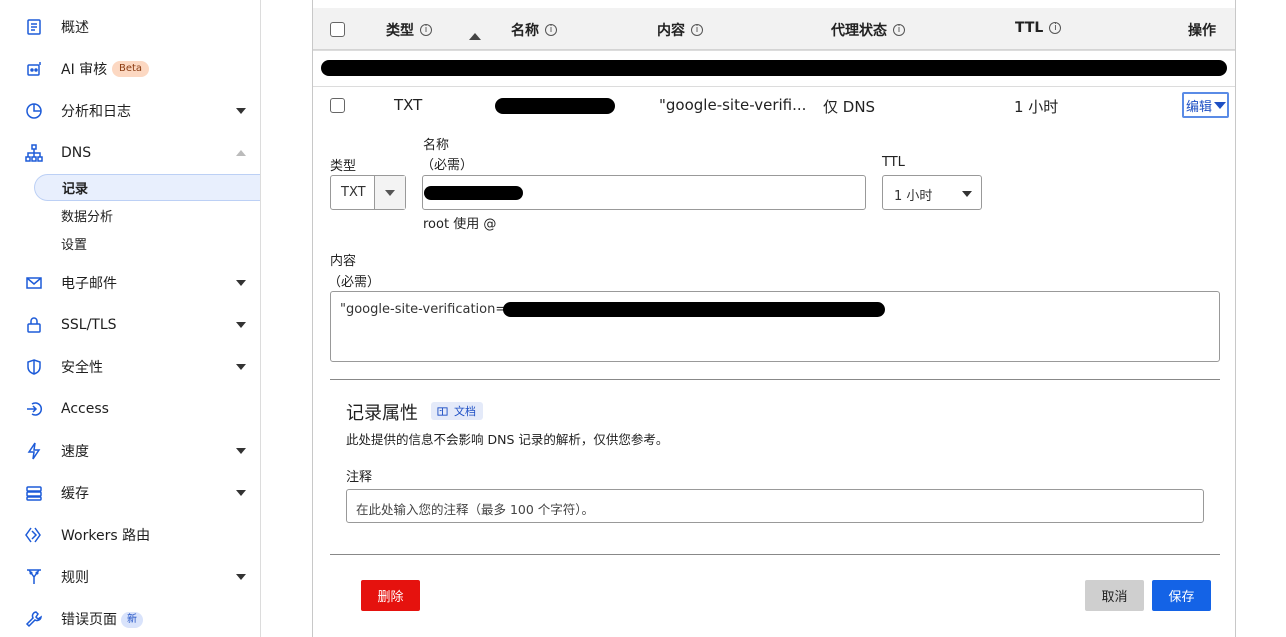  I want to click on header-type-label: 类型, so click(400, 31).